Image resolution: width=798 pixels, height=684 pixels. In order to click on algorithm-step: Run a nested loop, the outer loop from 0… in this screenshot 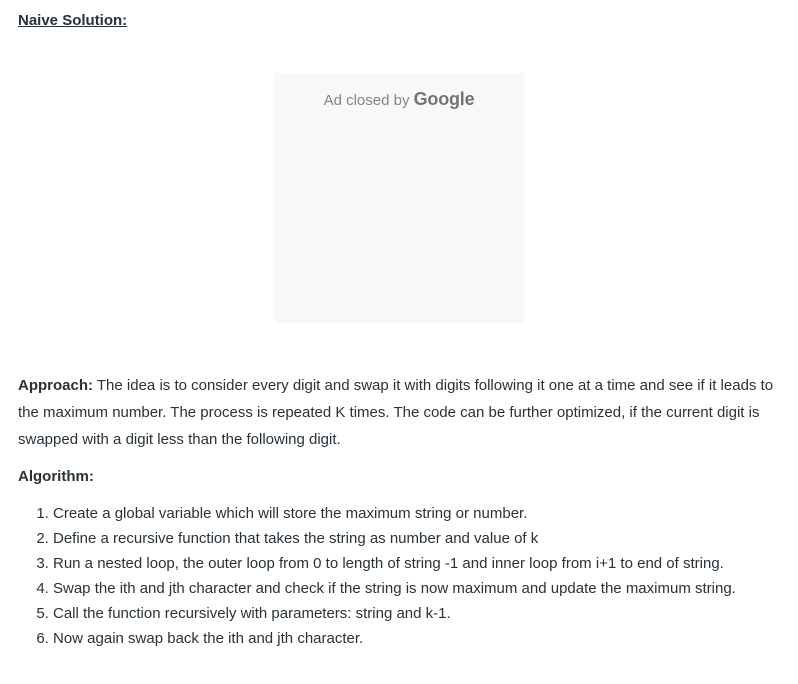, I will do `click(420, 563)`.